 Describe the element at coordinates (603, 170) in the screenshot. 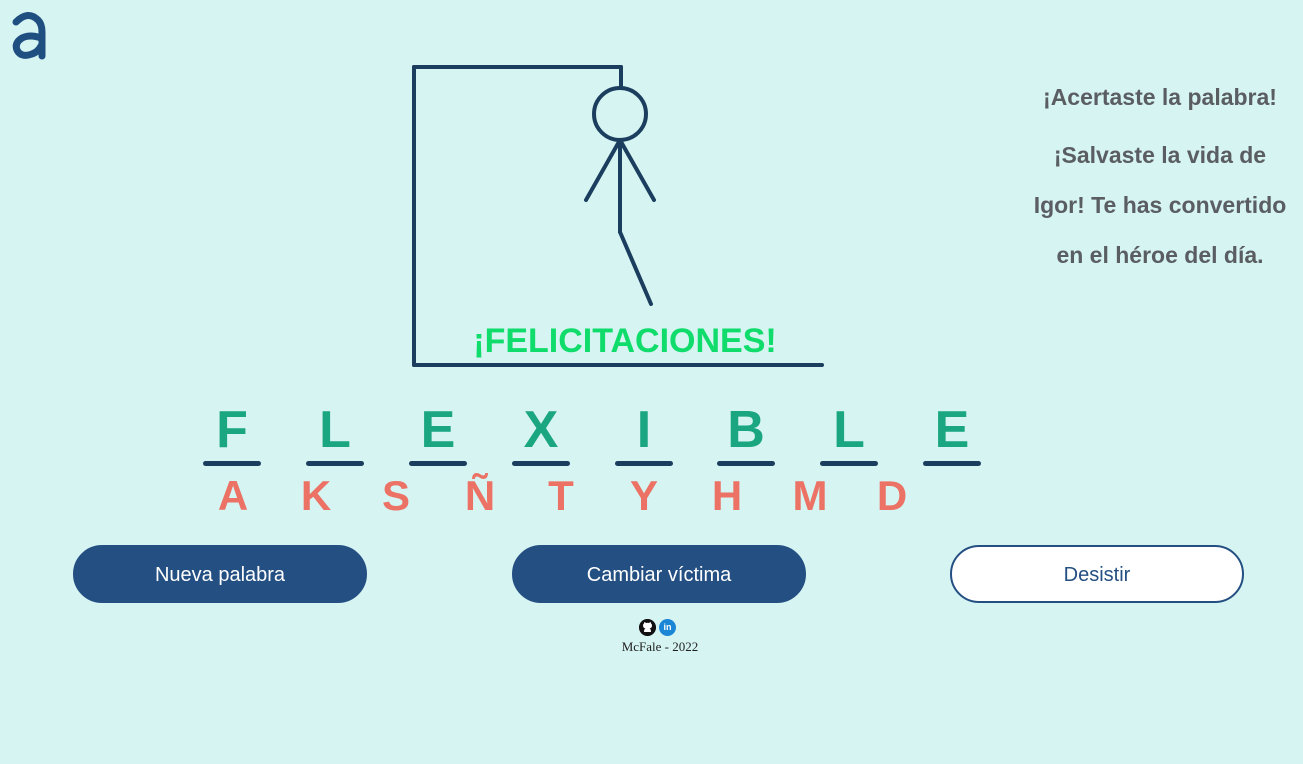

I see `hangman-left-arm` at that location.